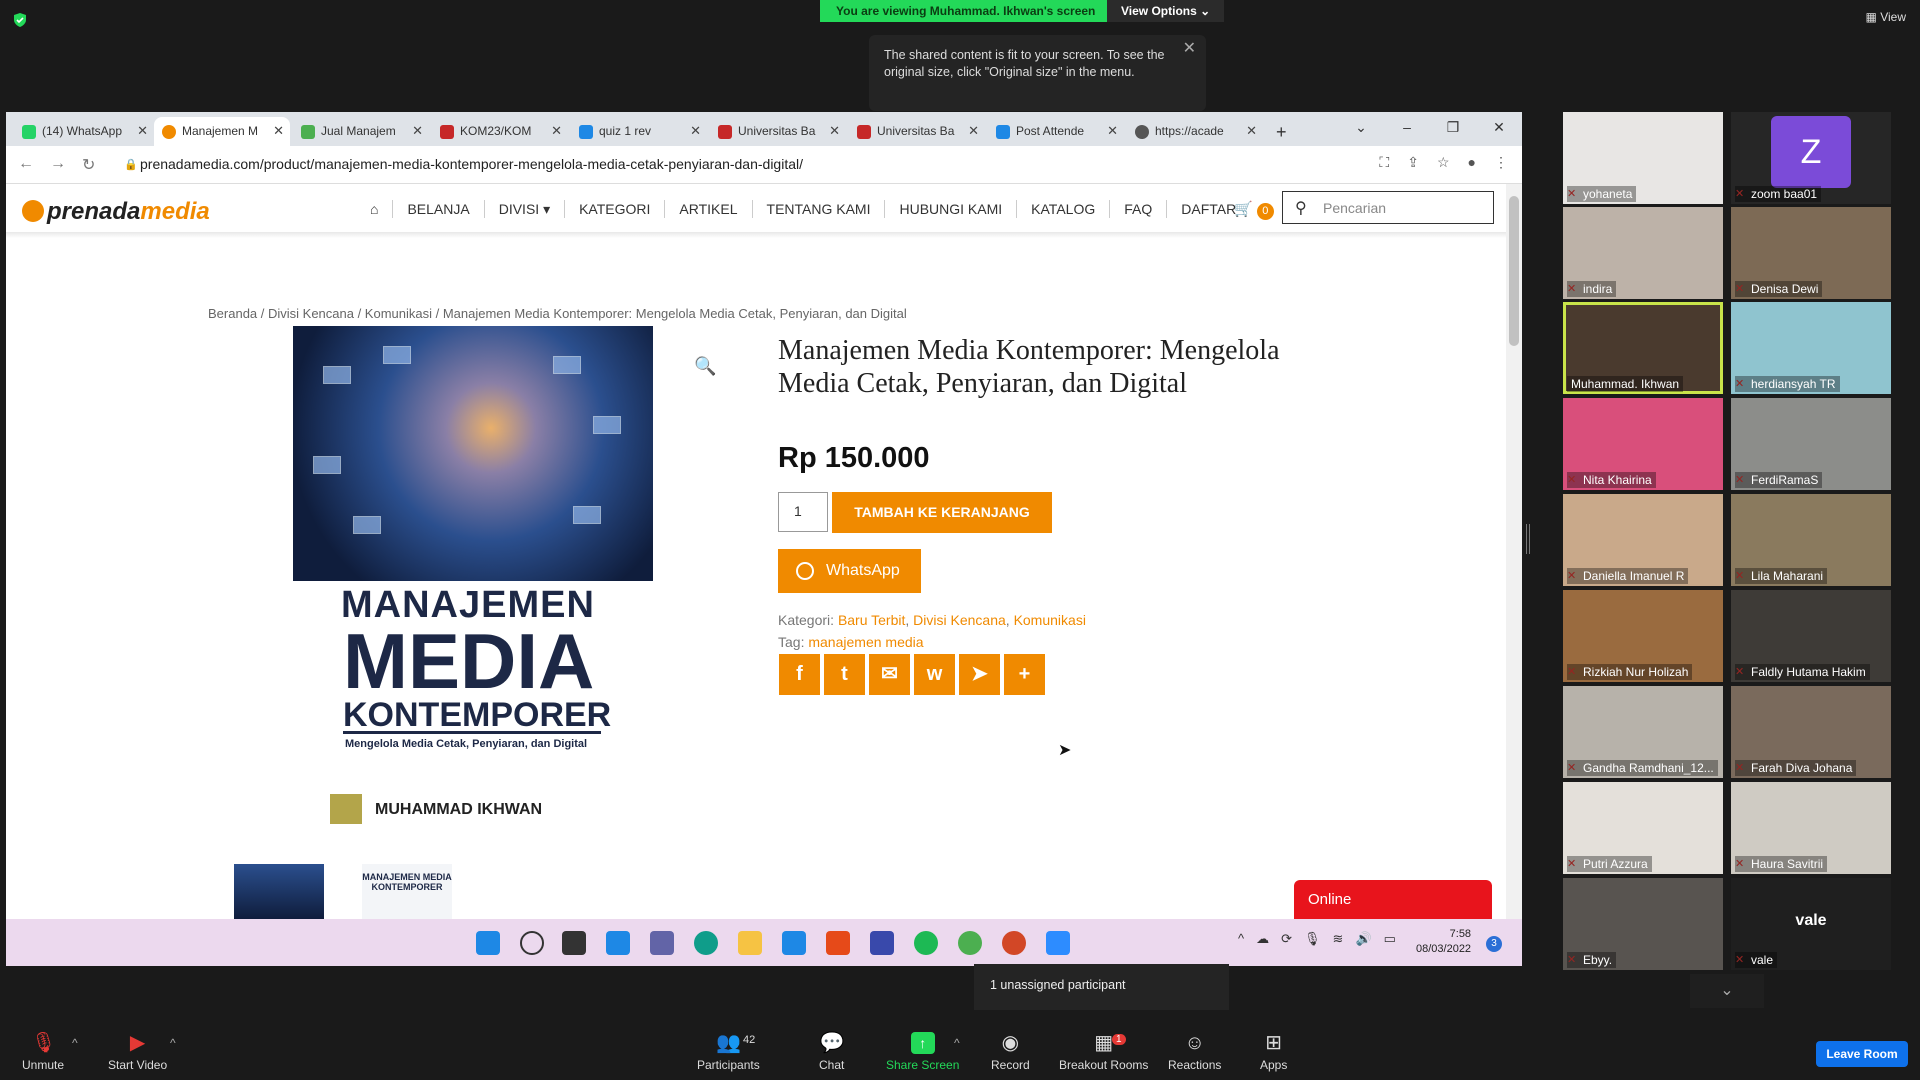 Image resolution: width=1920 pixels, height=1080 pixels. I want to click on battery-icon: ▭, so click(1390, 939).